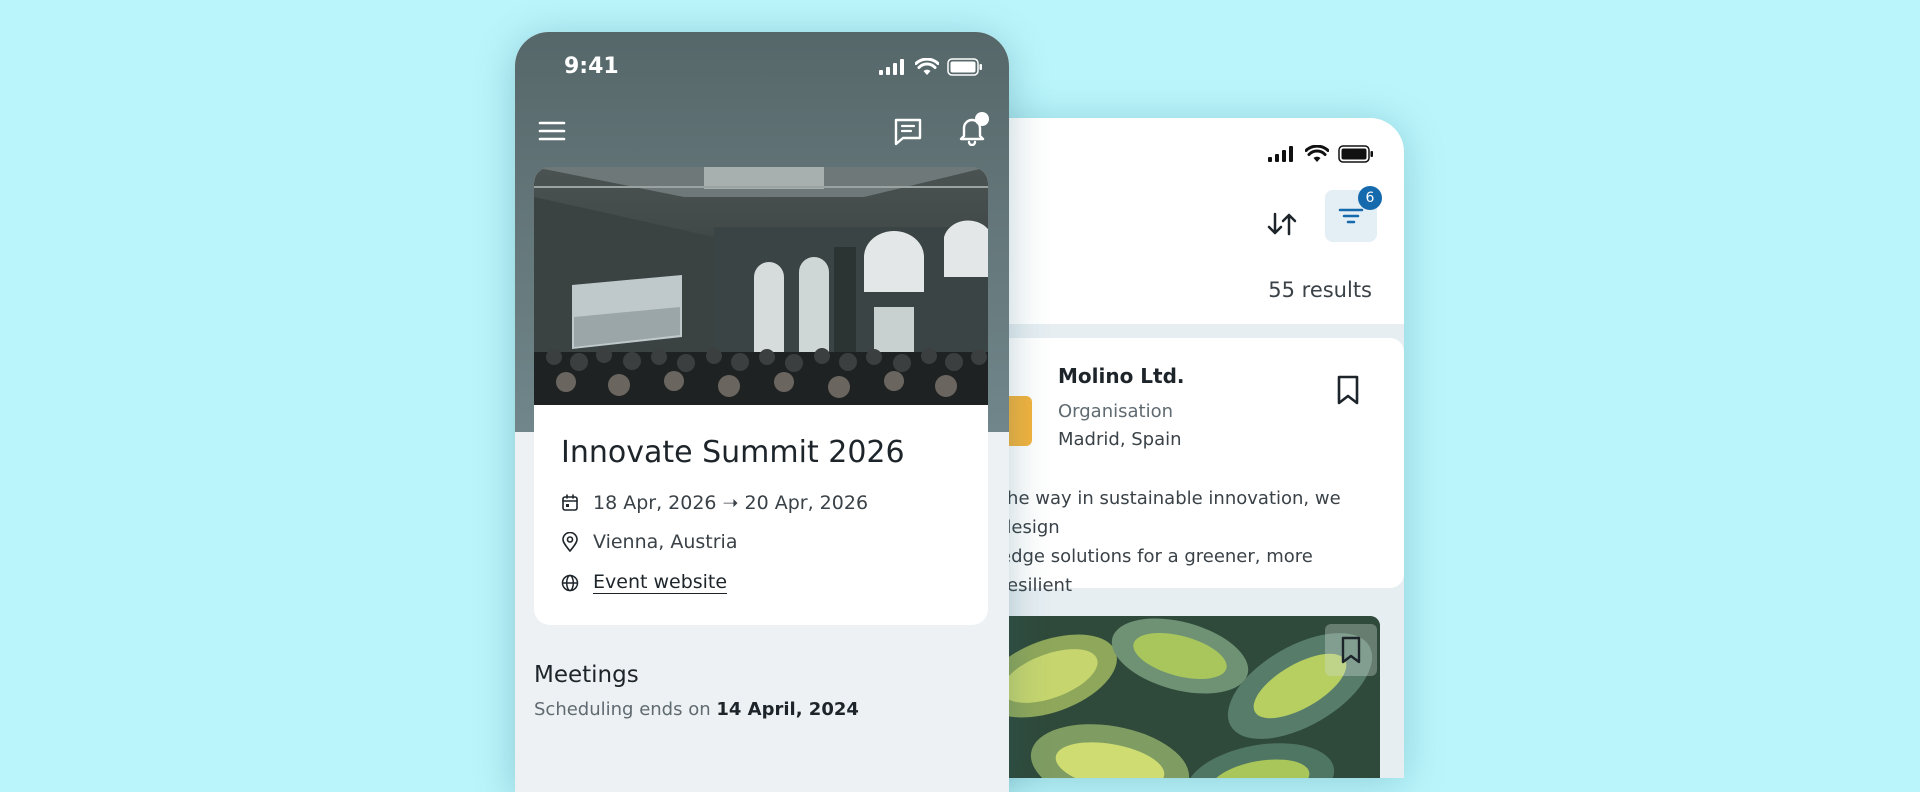 The height and width of the screenshot is (792, 1920). What do you see at coordinates (665, 542) in the screenshot?
I see `event-location: Vienna, Austria` at bounding box center [665, 542].